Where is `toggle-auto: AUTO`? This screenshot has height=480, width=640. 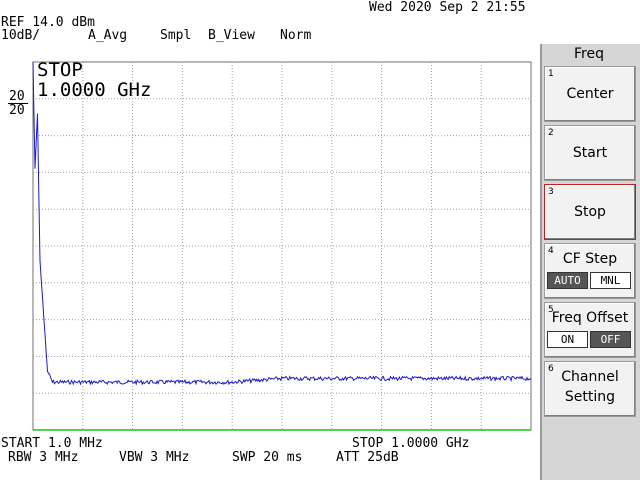
toggle-auto: AUTO is located at coordinates (567, 280).